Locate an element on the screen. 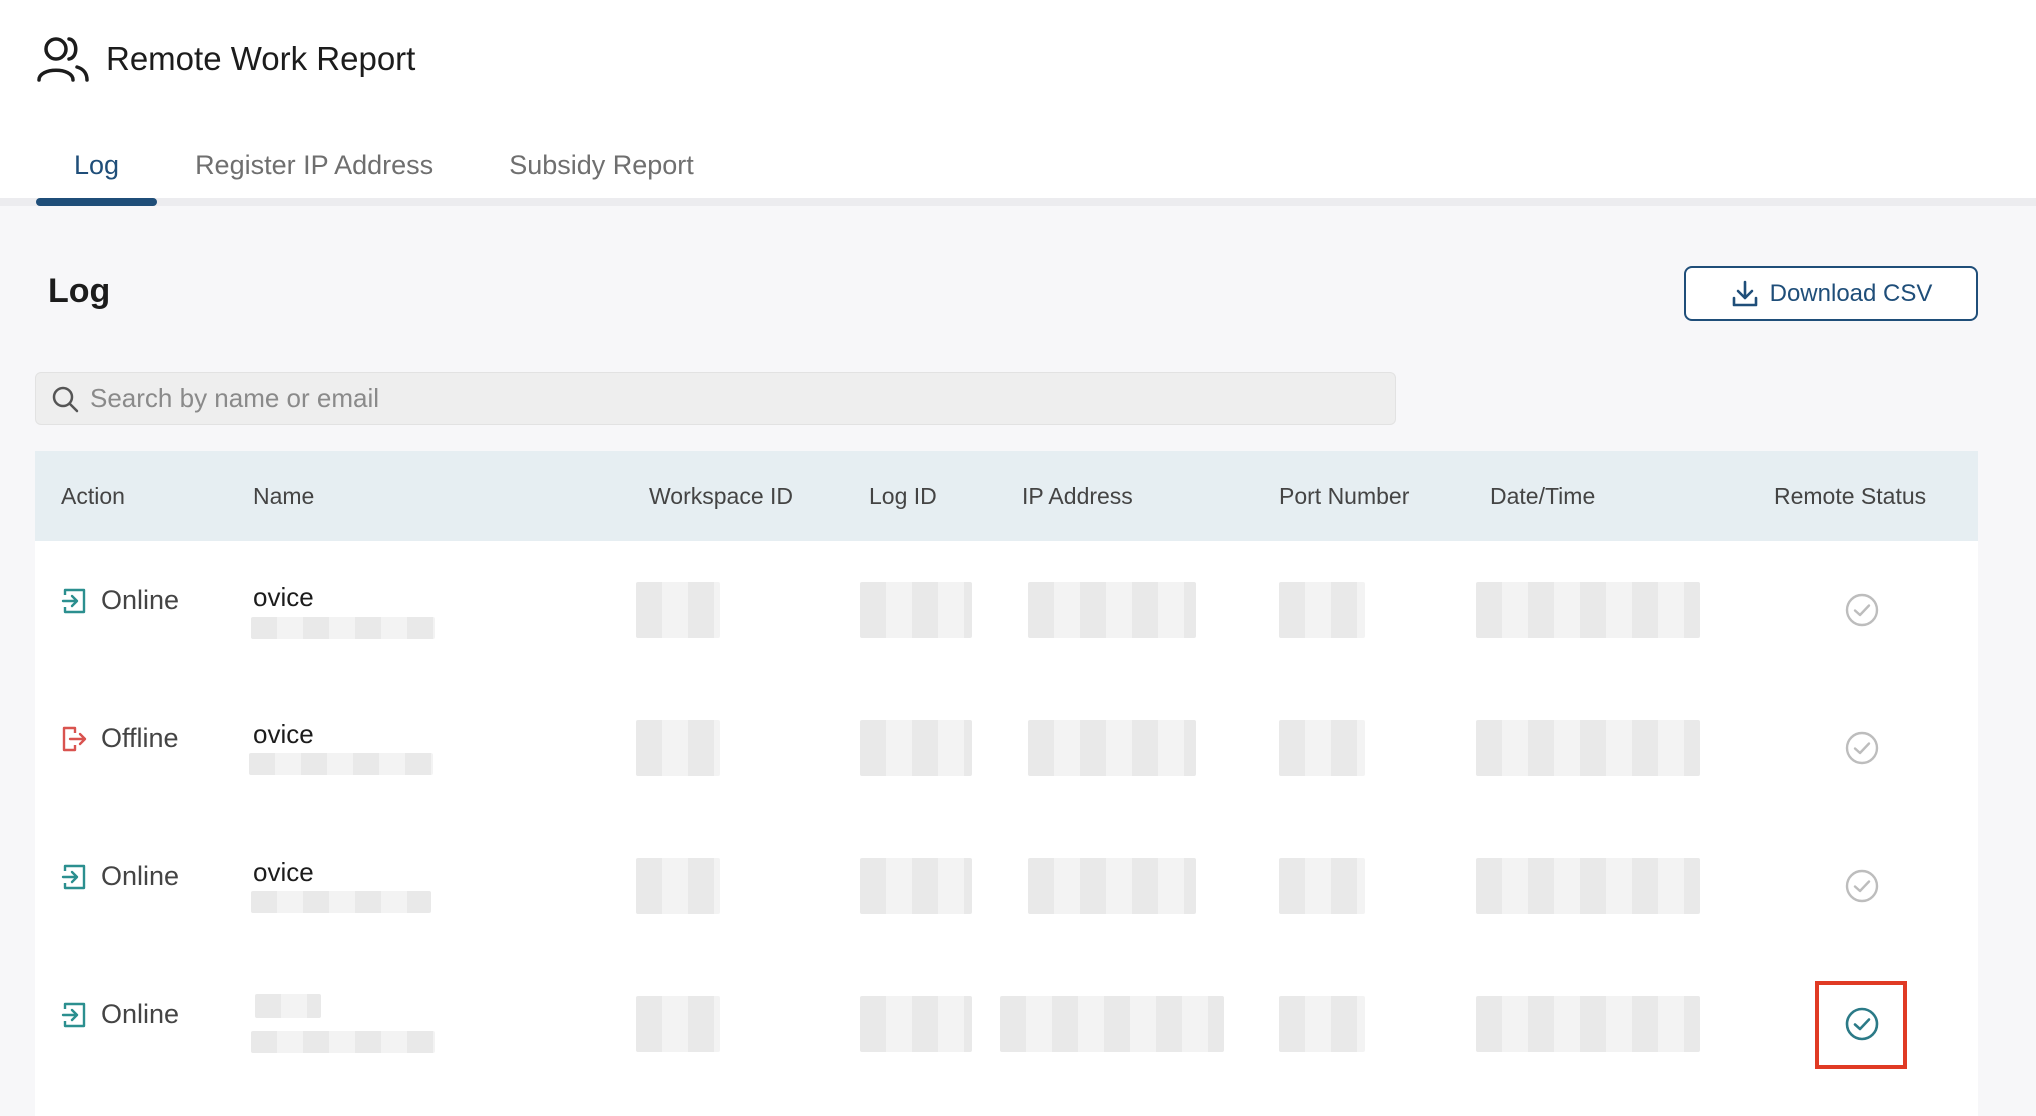  highlight-box is located at coordinates (1861, 1025).